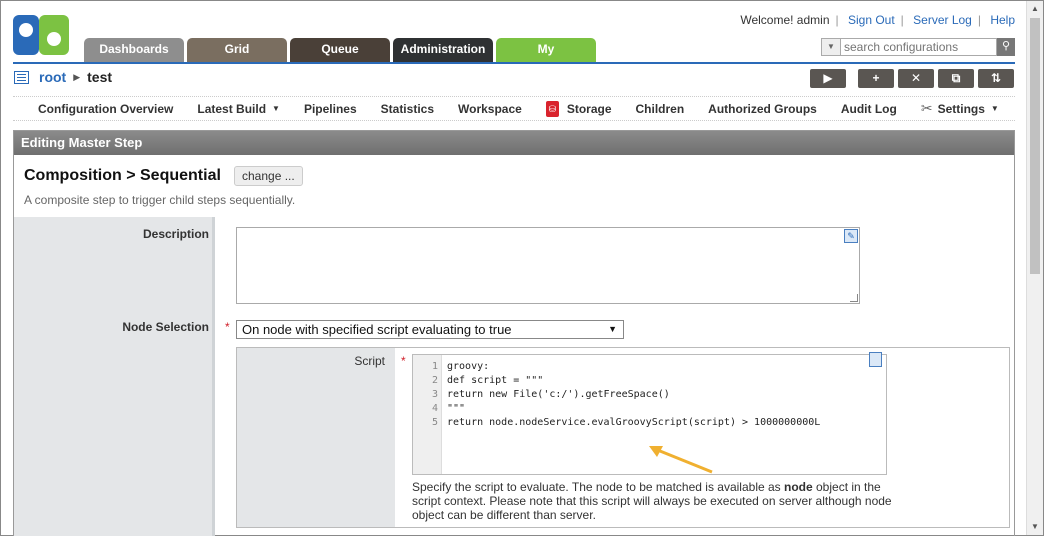  Describe the element at coordinates (316, 437) in the screenshot. I see `script-label-area` at that location.